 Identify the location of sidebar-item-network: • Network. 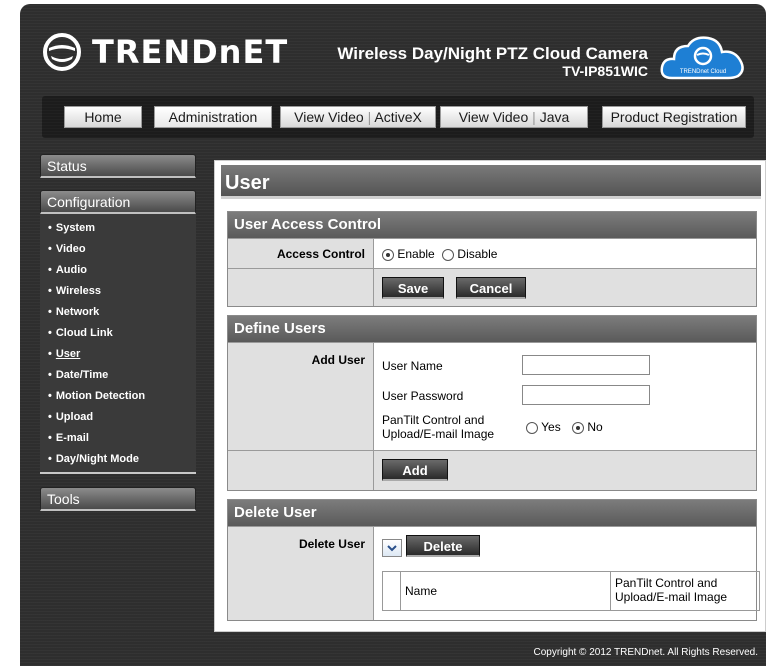
(118, 312).